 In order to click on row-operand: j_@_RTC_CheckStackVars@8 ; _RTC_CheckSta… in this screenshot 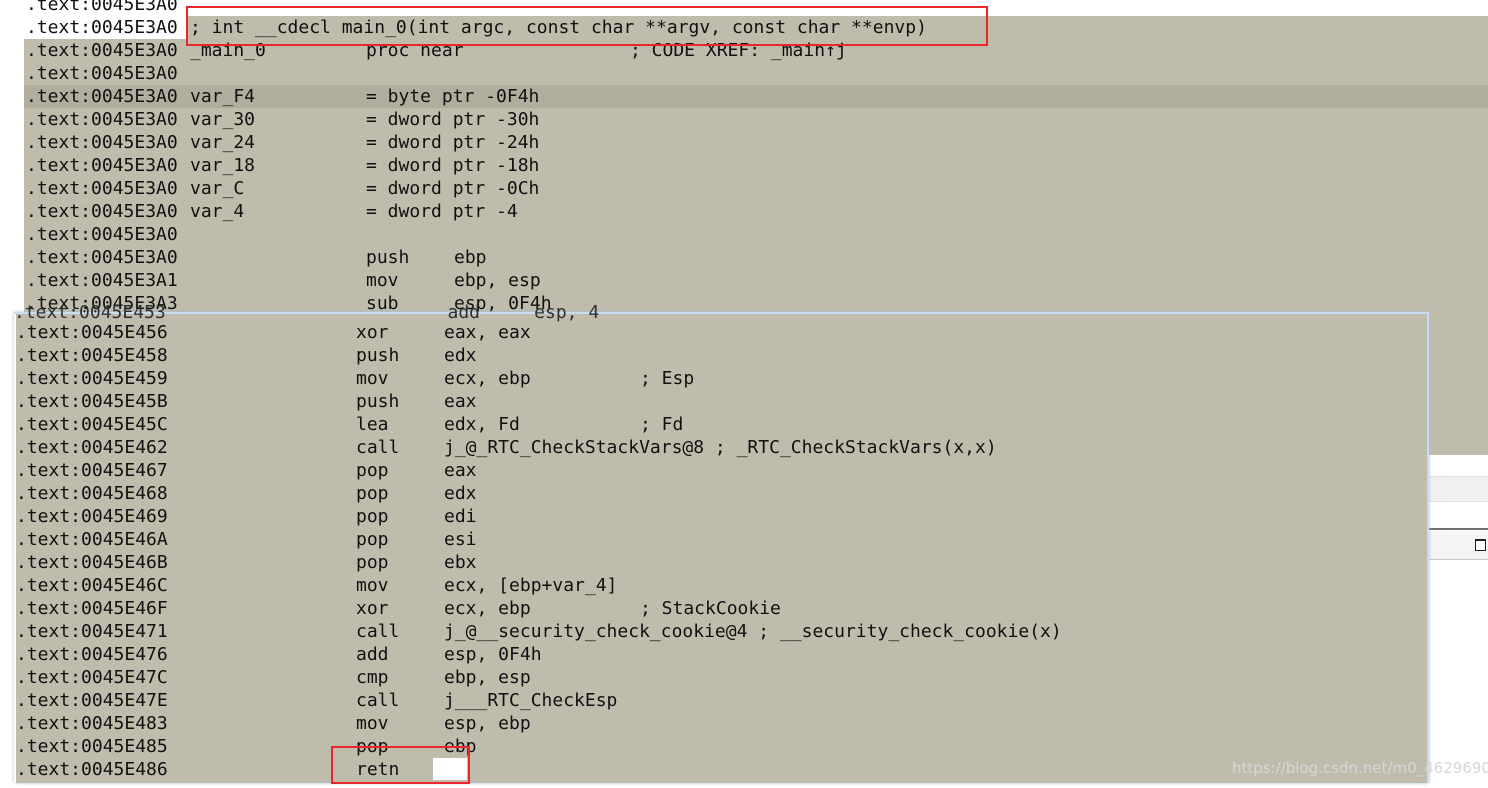, I will do `click(720, 447)`.